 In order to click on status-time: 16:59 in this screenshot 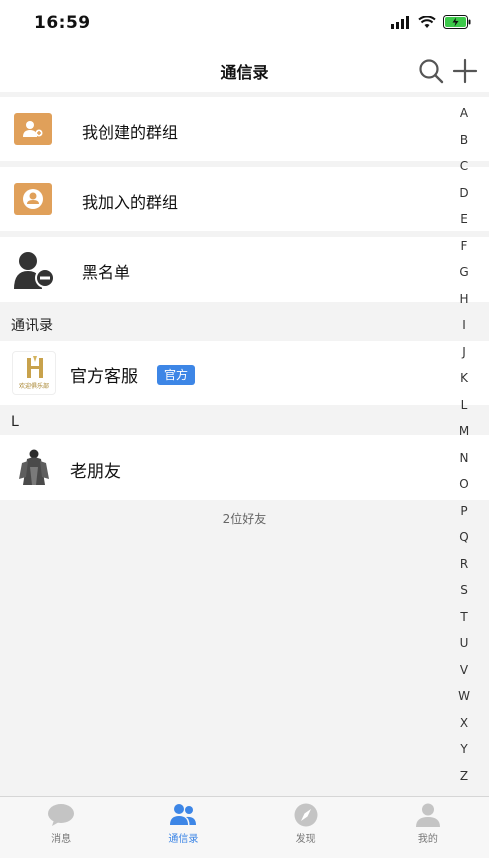, I will do `click(62, 23)`.